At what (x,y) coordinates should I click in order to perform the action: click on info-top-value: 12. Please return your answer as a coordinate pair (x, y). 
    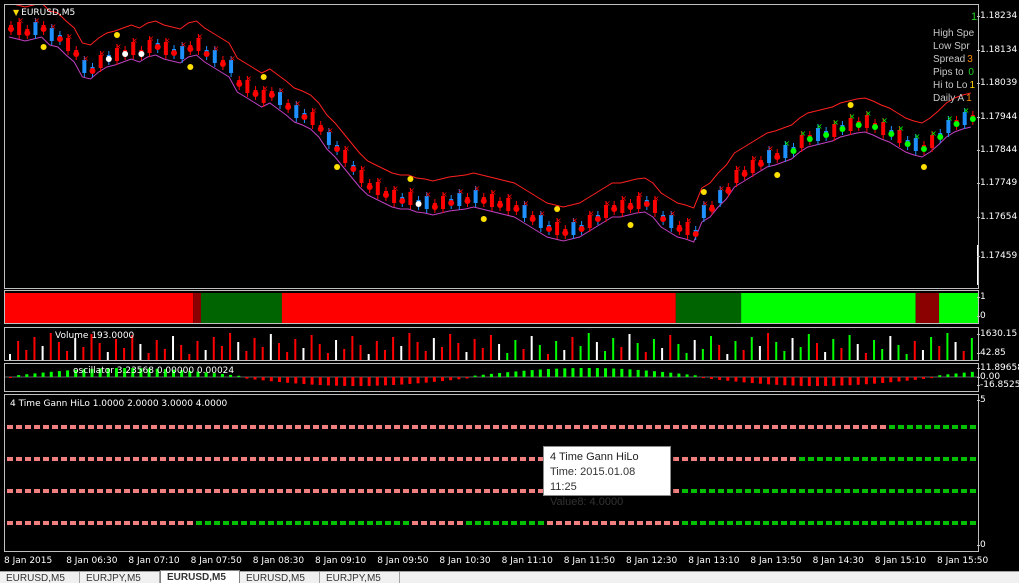
    Looking at the image, I should click on (974, 17).